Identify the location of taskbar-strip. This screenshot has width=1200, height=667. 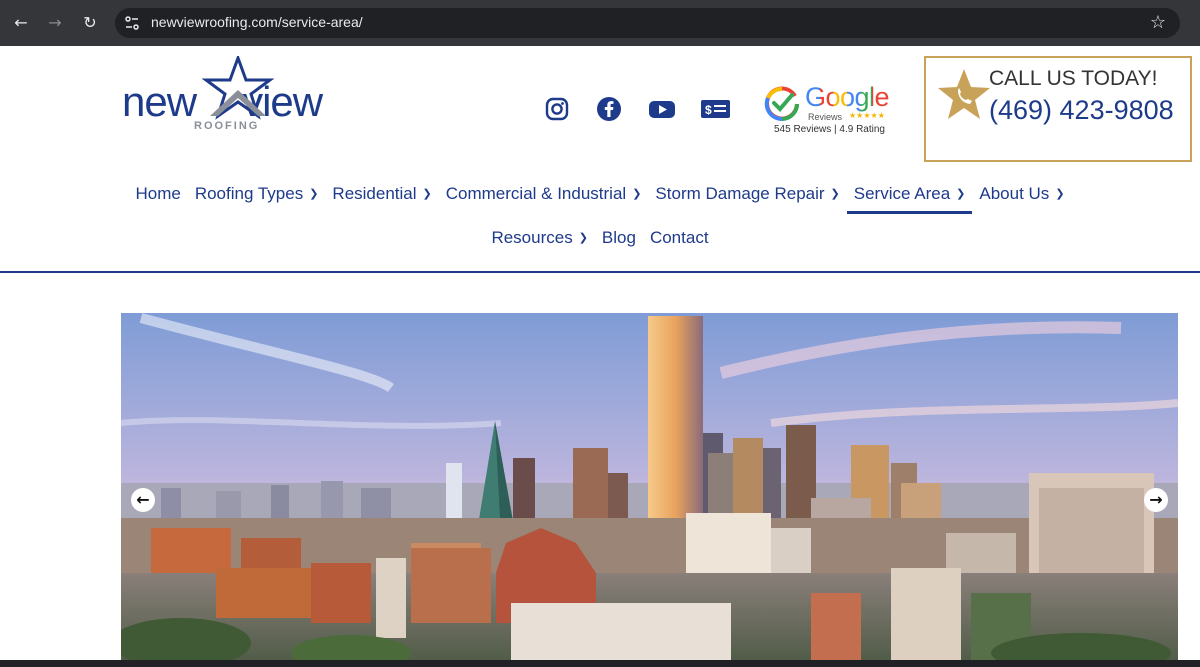
(600, 663).